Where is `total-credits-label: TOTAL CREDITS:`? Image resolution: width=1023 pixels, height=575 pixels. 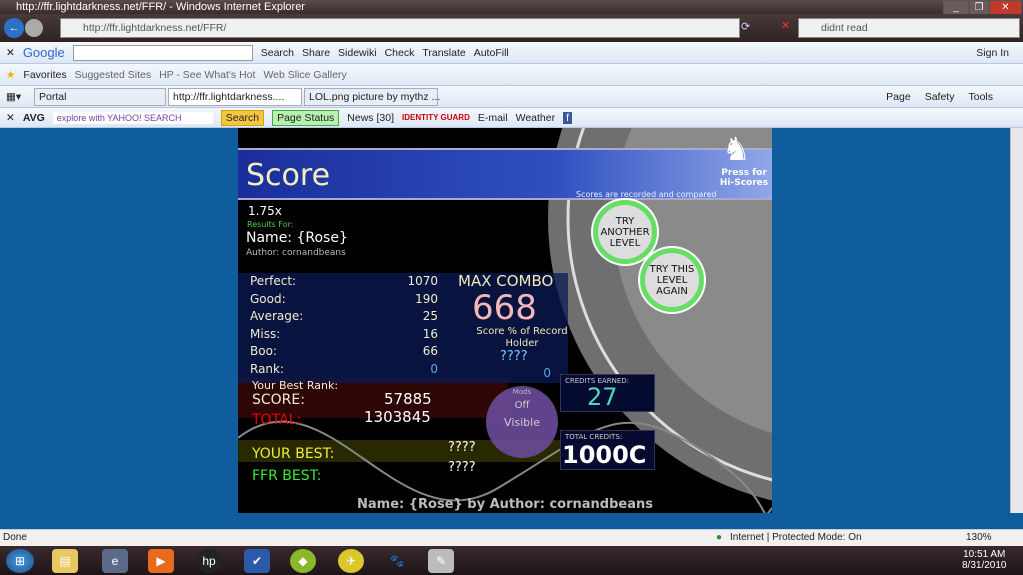 total-credits-label: TOTAL CREDITS: is located at coordinates (594, 437).